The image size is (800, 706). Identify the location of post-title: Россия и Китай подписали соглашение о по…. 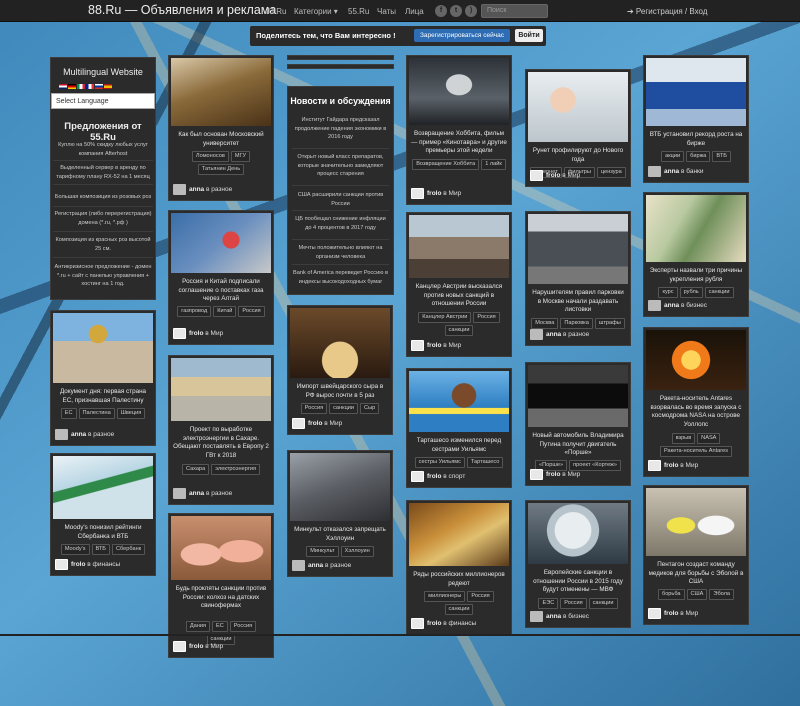
(221, 291).